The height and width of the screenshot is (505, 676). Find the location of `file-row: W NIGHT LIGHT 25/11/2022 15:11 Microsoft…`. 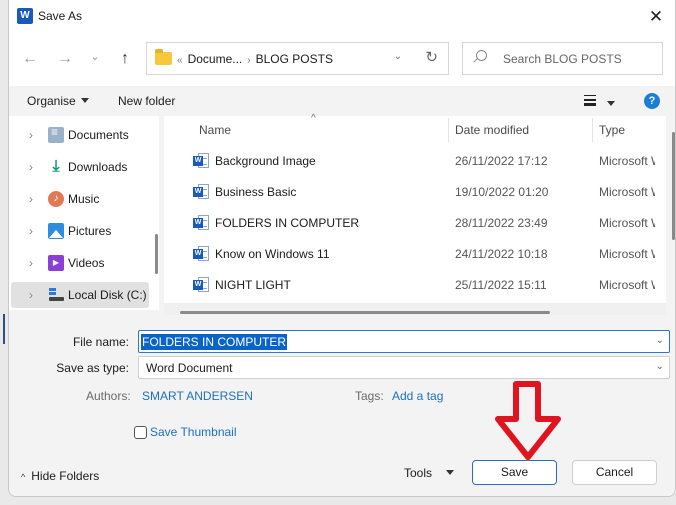

file-row: W NIGHT LIGHT 25/11/2022 15:11 Microsoft… is located at coordinates (415, 285).